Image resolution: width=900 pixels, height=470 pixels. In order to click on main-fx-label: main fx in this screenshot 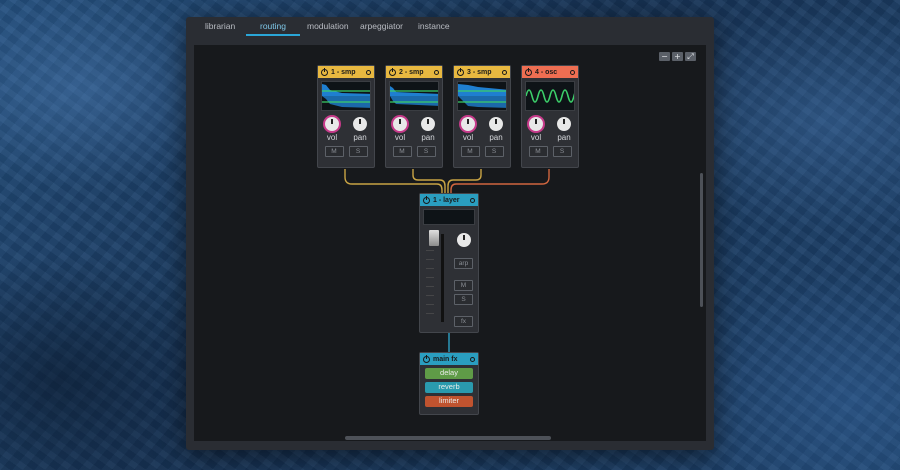, I will do `click(445, 359)`.